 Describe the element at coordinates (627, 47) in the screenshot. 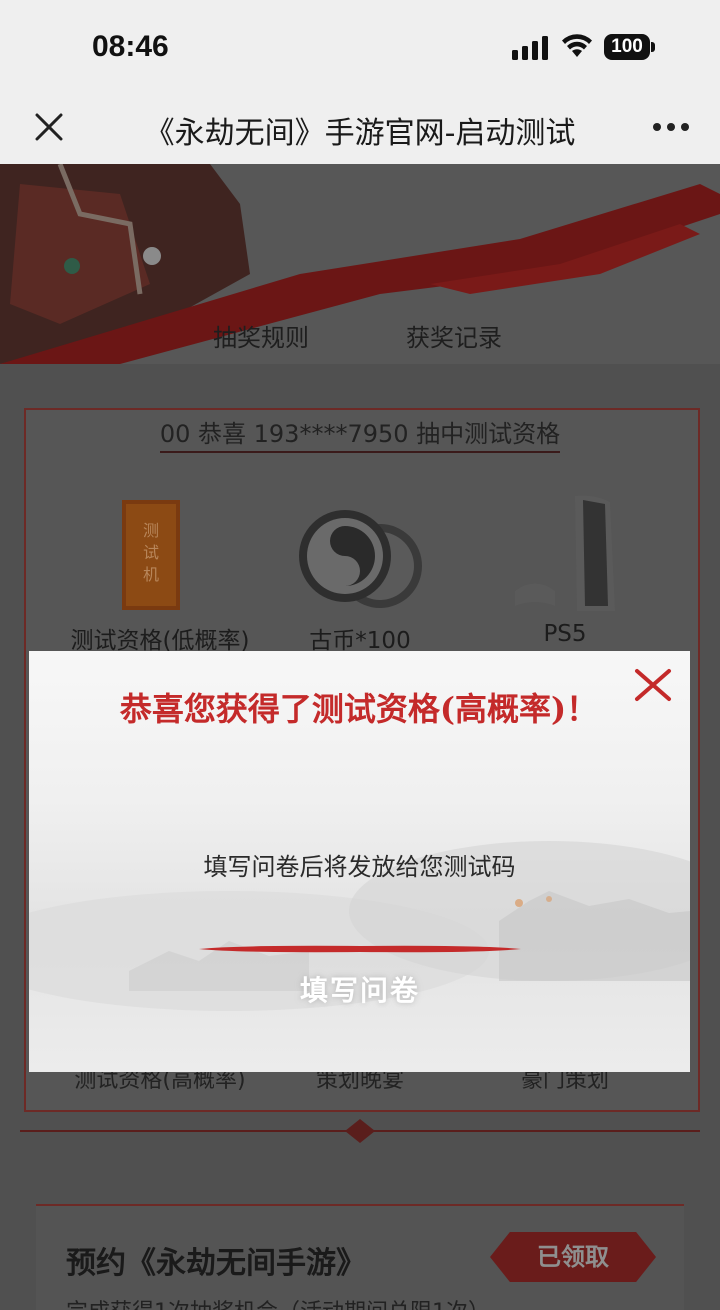

I see `battery-indicator: 100` at that location.